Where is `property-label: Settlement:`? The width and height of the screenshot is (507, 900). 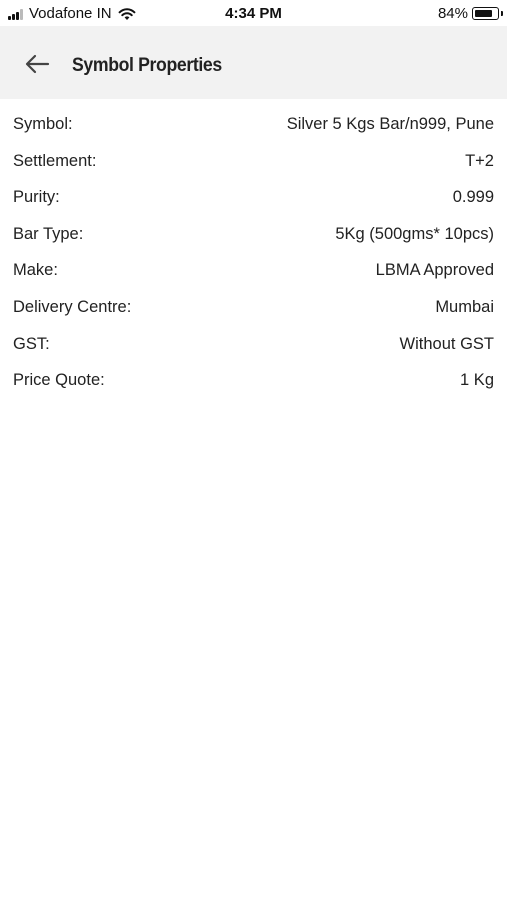 property-label: Settlement: is located at coordinates (55, 160).